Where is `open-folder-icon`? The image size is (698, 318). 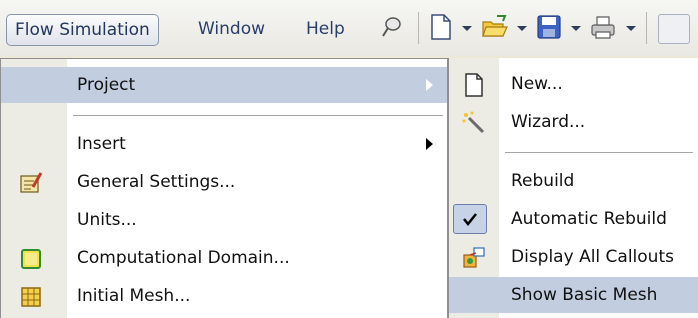
open-folder-icon is located at coordinates (495, 27).